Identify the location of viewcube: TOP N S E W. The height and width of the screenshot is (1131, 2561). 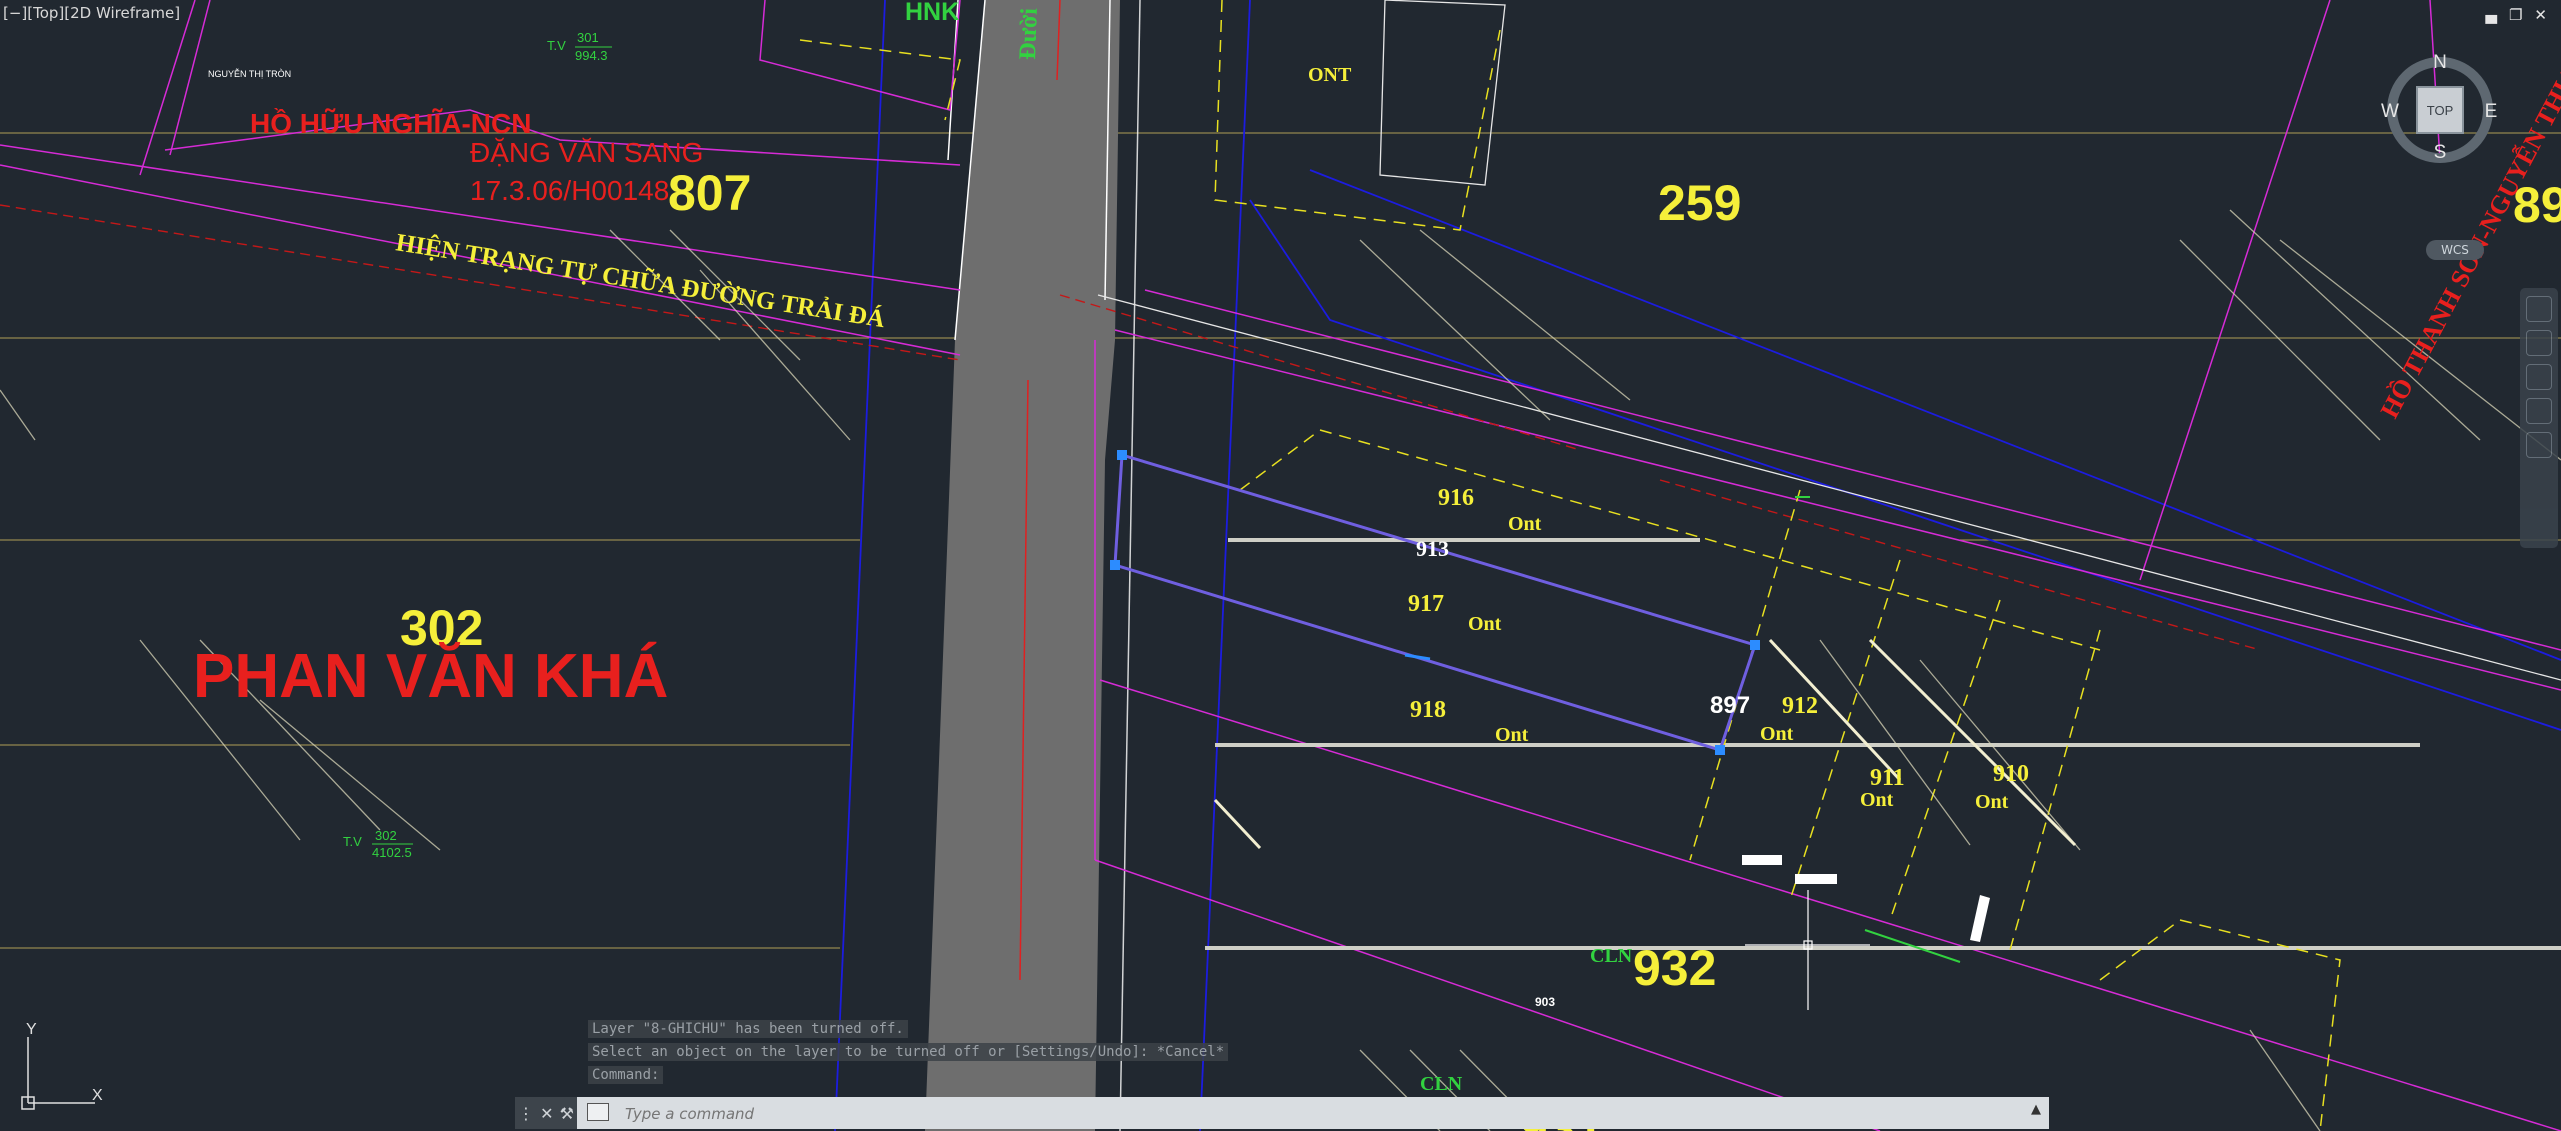
(2440, 105).